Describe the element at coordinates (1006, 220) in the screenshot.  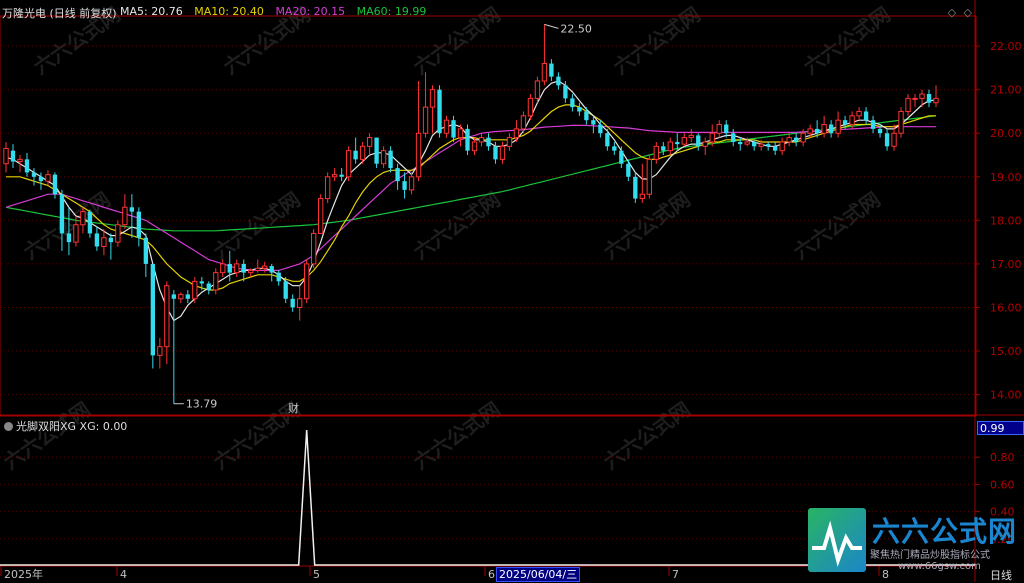
I see `y-tick-label: 18.00` at that location.